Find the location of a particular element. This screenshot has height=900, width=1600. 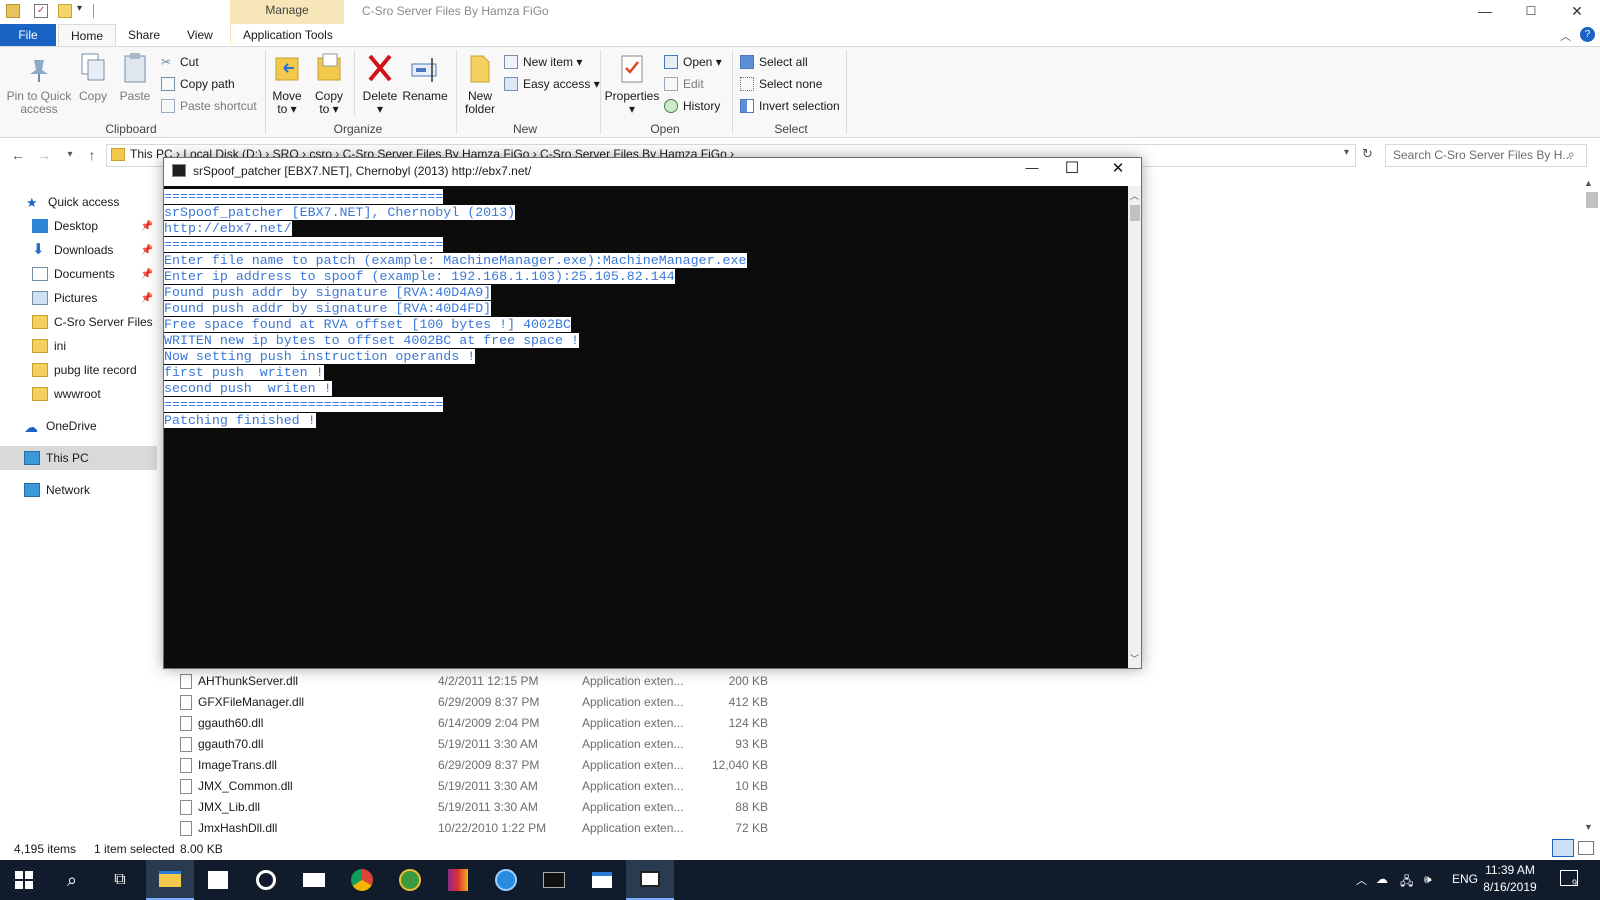

nav-documents: Documents 📌 is located at coordinates (78, 274).